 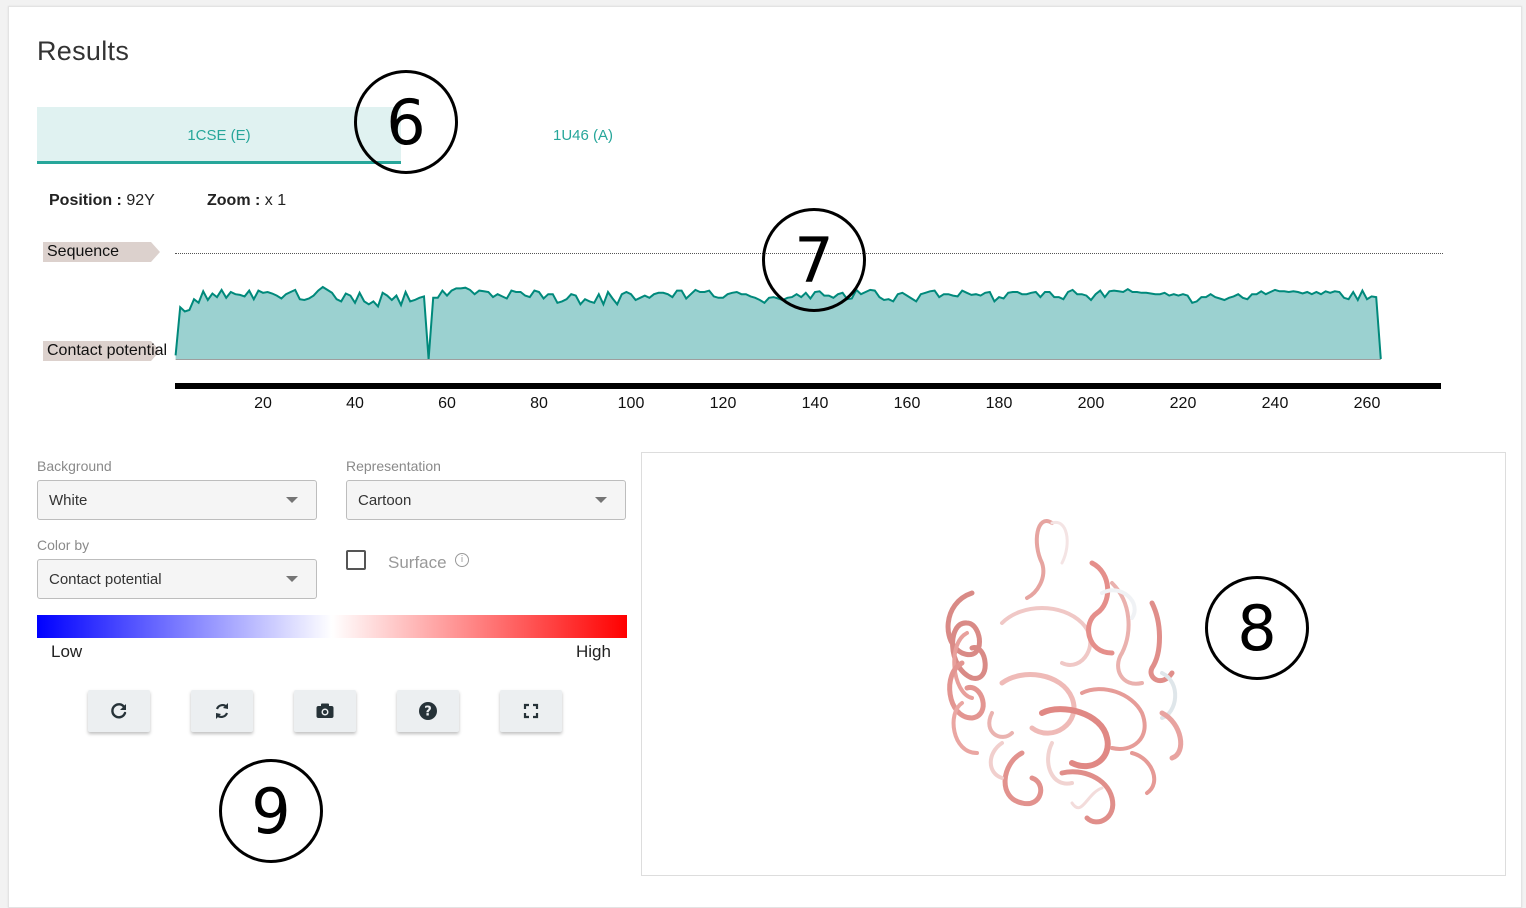 What do you see at coordinates (107, 350) in the screenshot?
I see `contact-track-label: Contact potential` at bounding box center [107, 350].